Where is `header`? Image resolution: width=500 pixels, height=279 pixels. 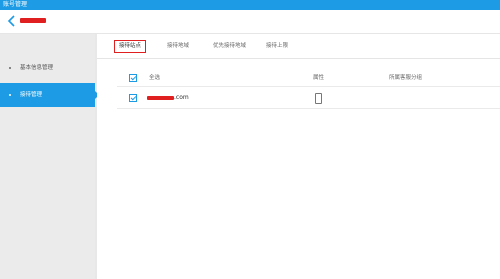 header is located at coordinates (250, 22).